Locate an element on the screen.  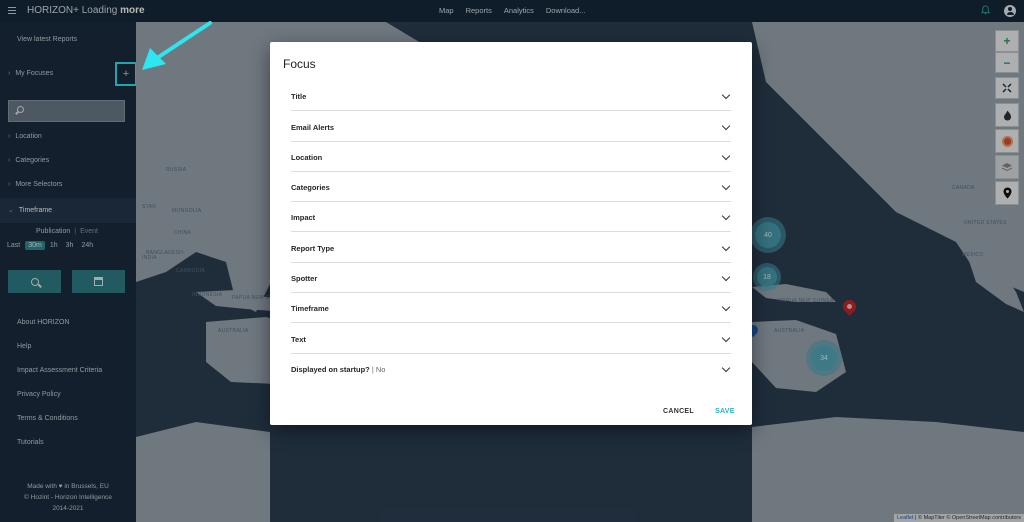
section-text: Text is located at coordinates (511, 339).